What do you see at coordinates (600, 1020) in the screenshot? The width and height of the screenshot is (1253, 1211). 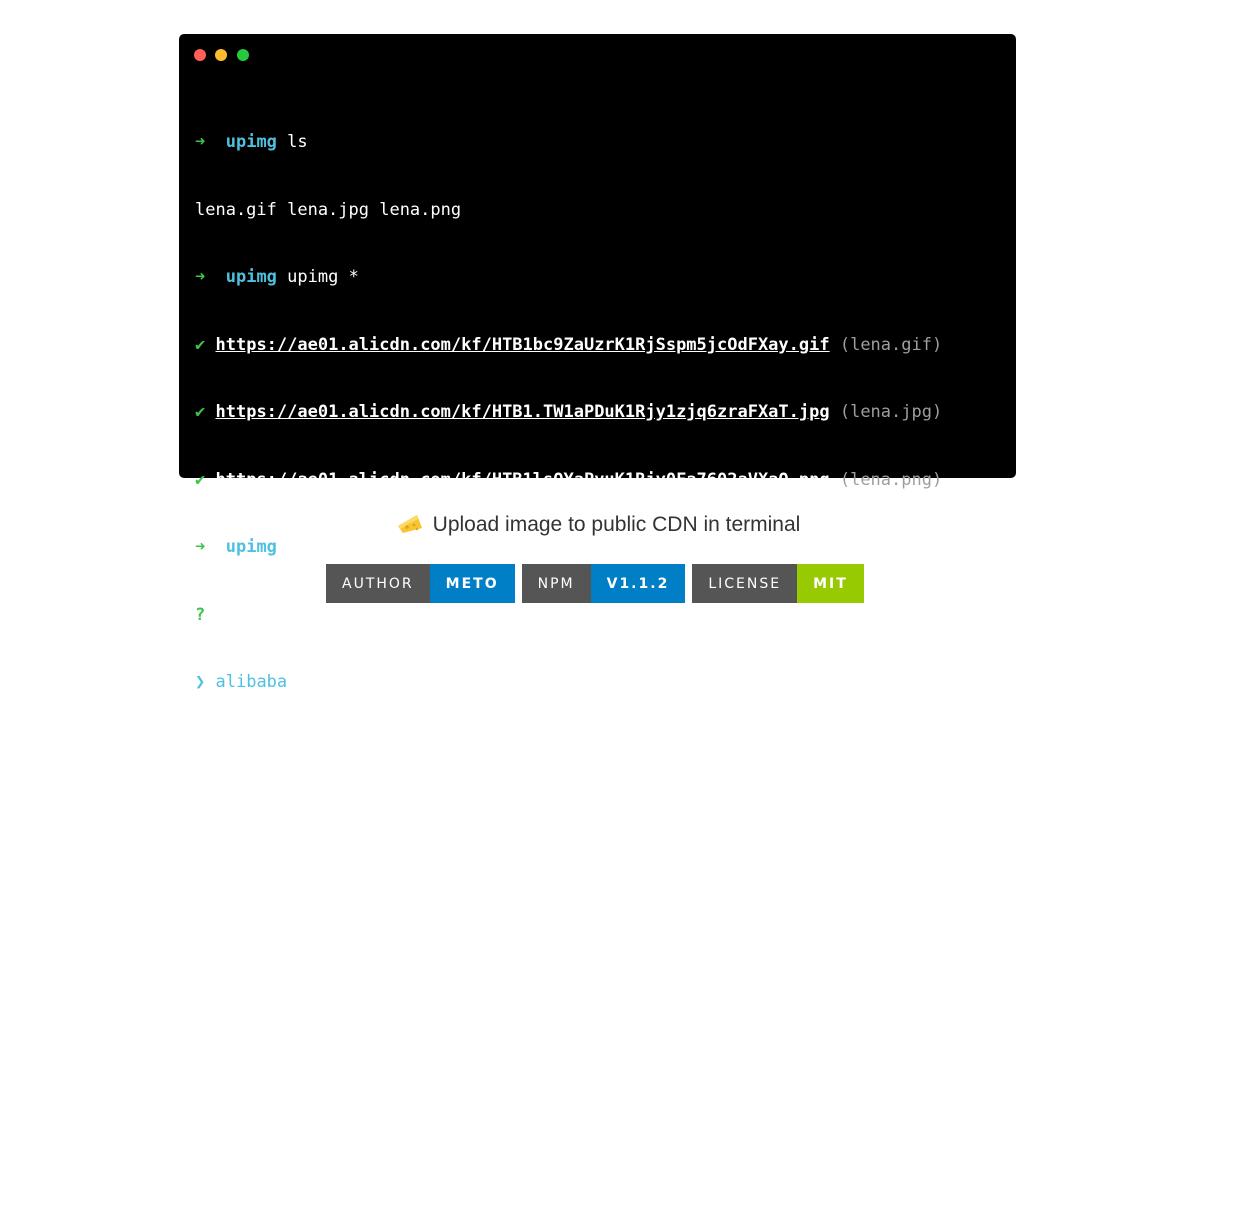 I see `choice-item: suning` at bounding box center [600, 1020].